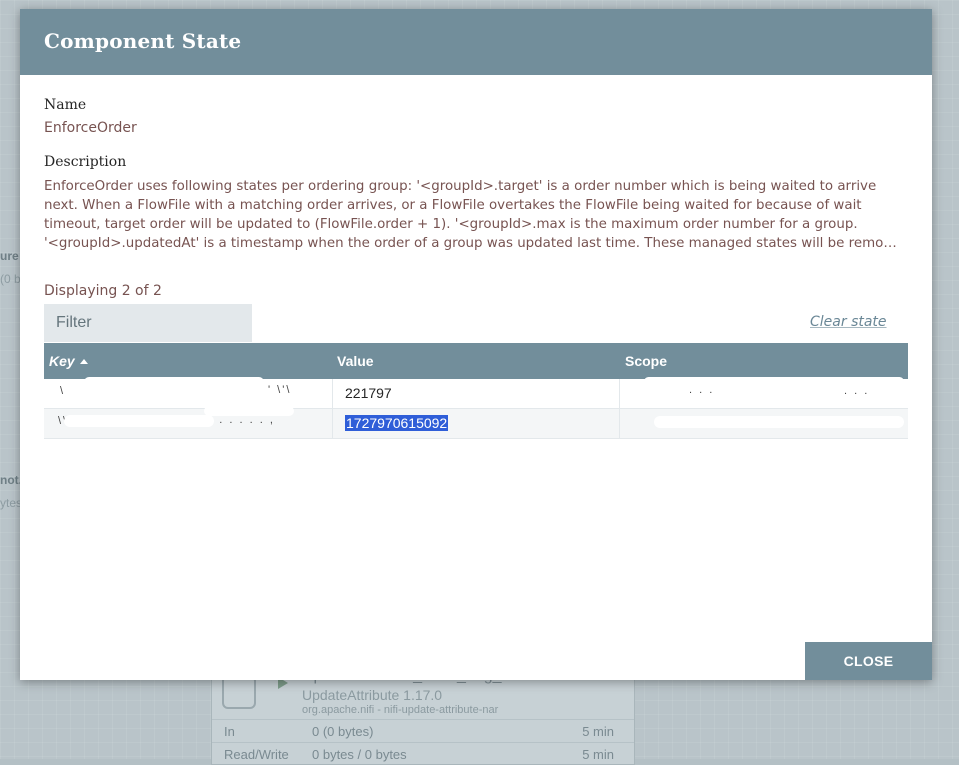 This screenshot has width=959, height=765. Describe the element at coordinates (83, 361) in the screenshot. I see `sort-ascending-icon` at that location.